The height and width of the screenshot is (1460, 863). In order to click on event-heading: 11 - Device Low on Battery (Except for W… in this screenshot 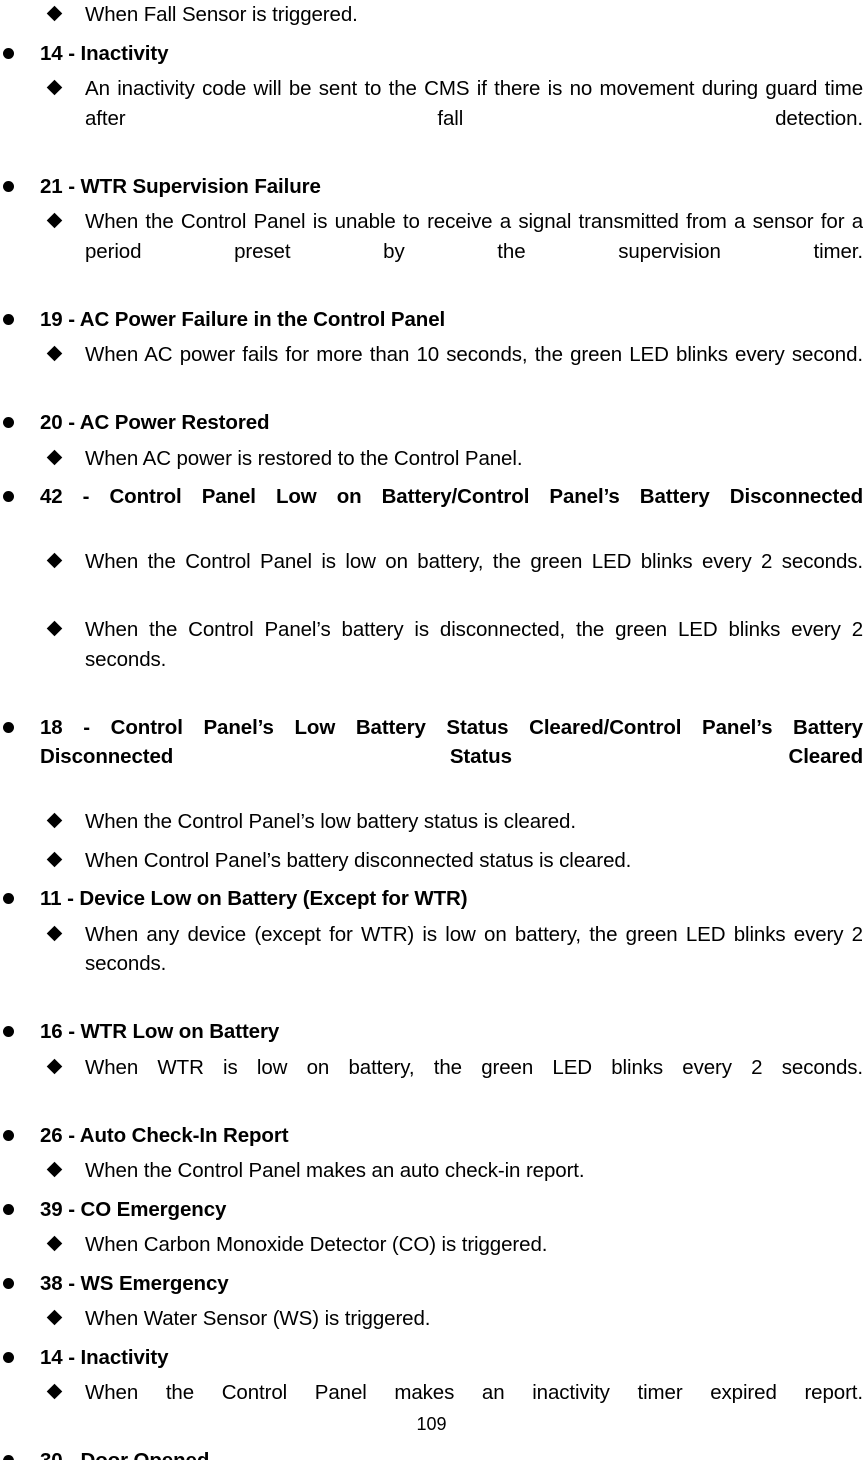, I will do `click(431, 899)`.